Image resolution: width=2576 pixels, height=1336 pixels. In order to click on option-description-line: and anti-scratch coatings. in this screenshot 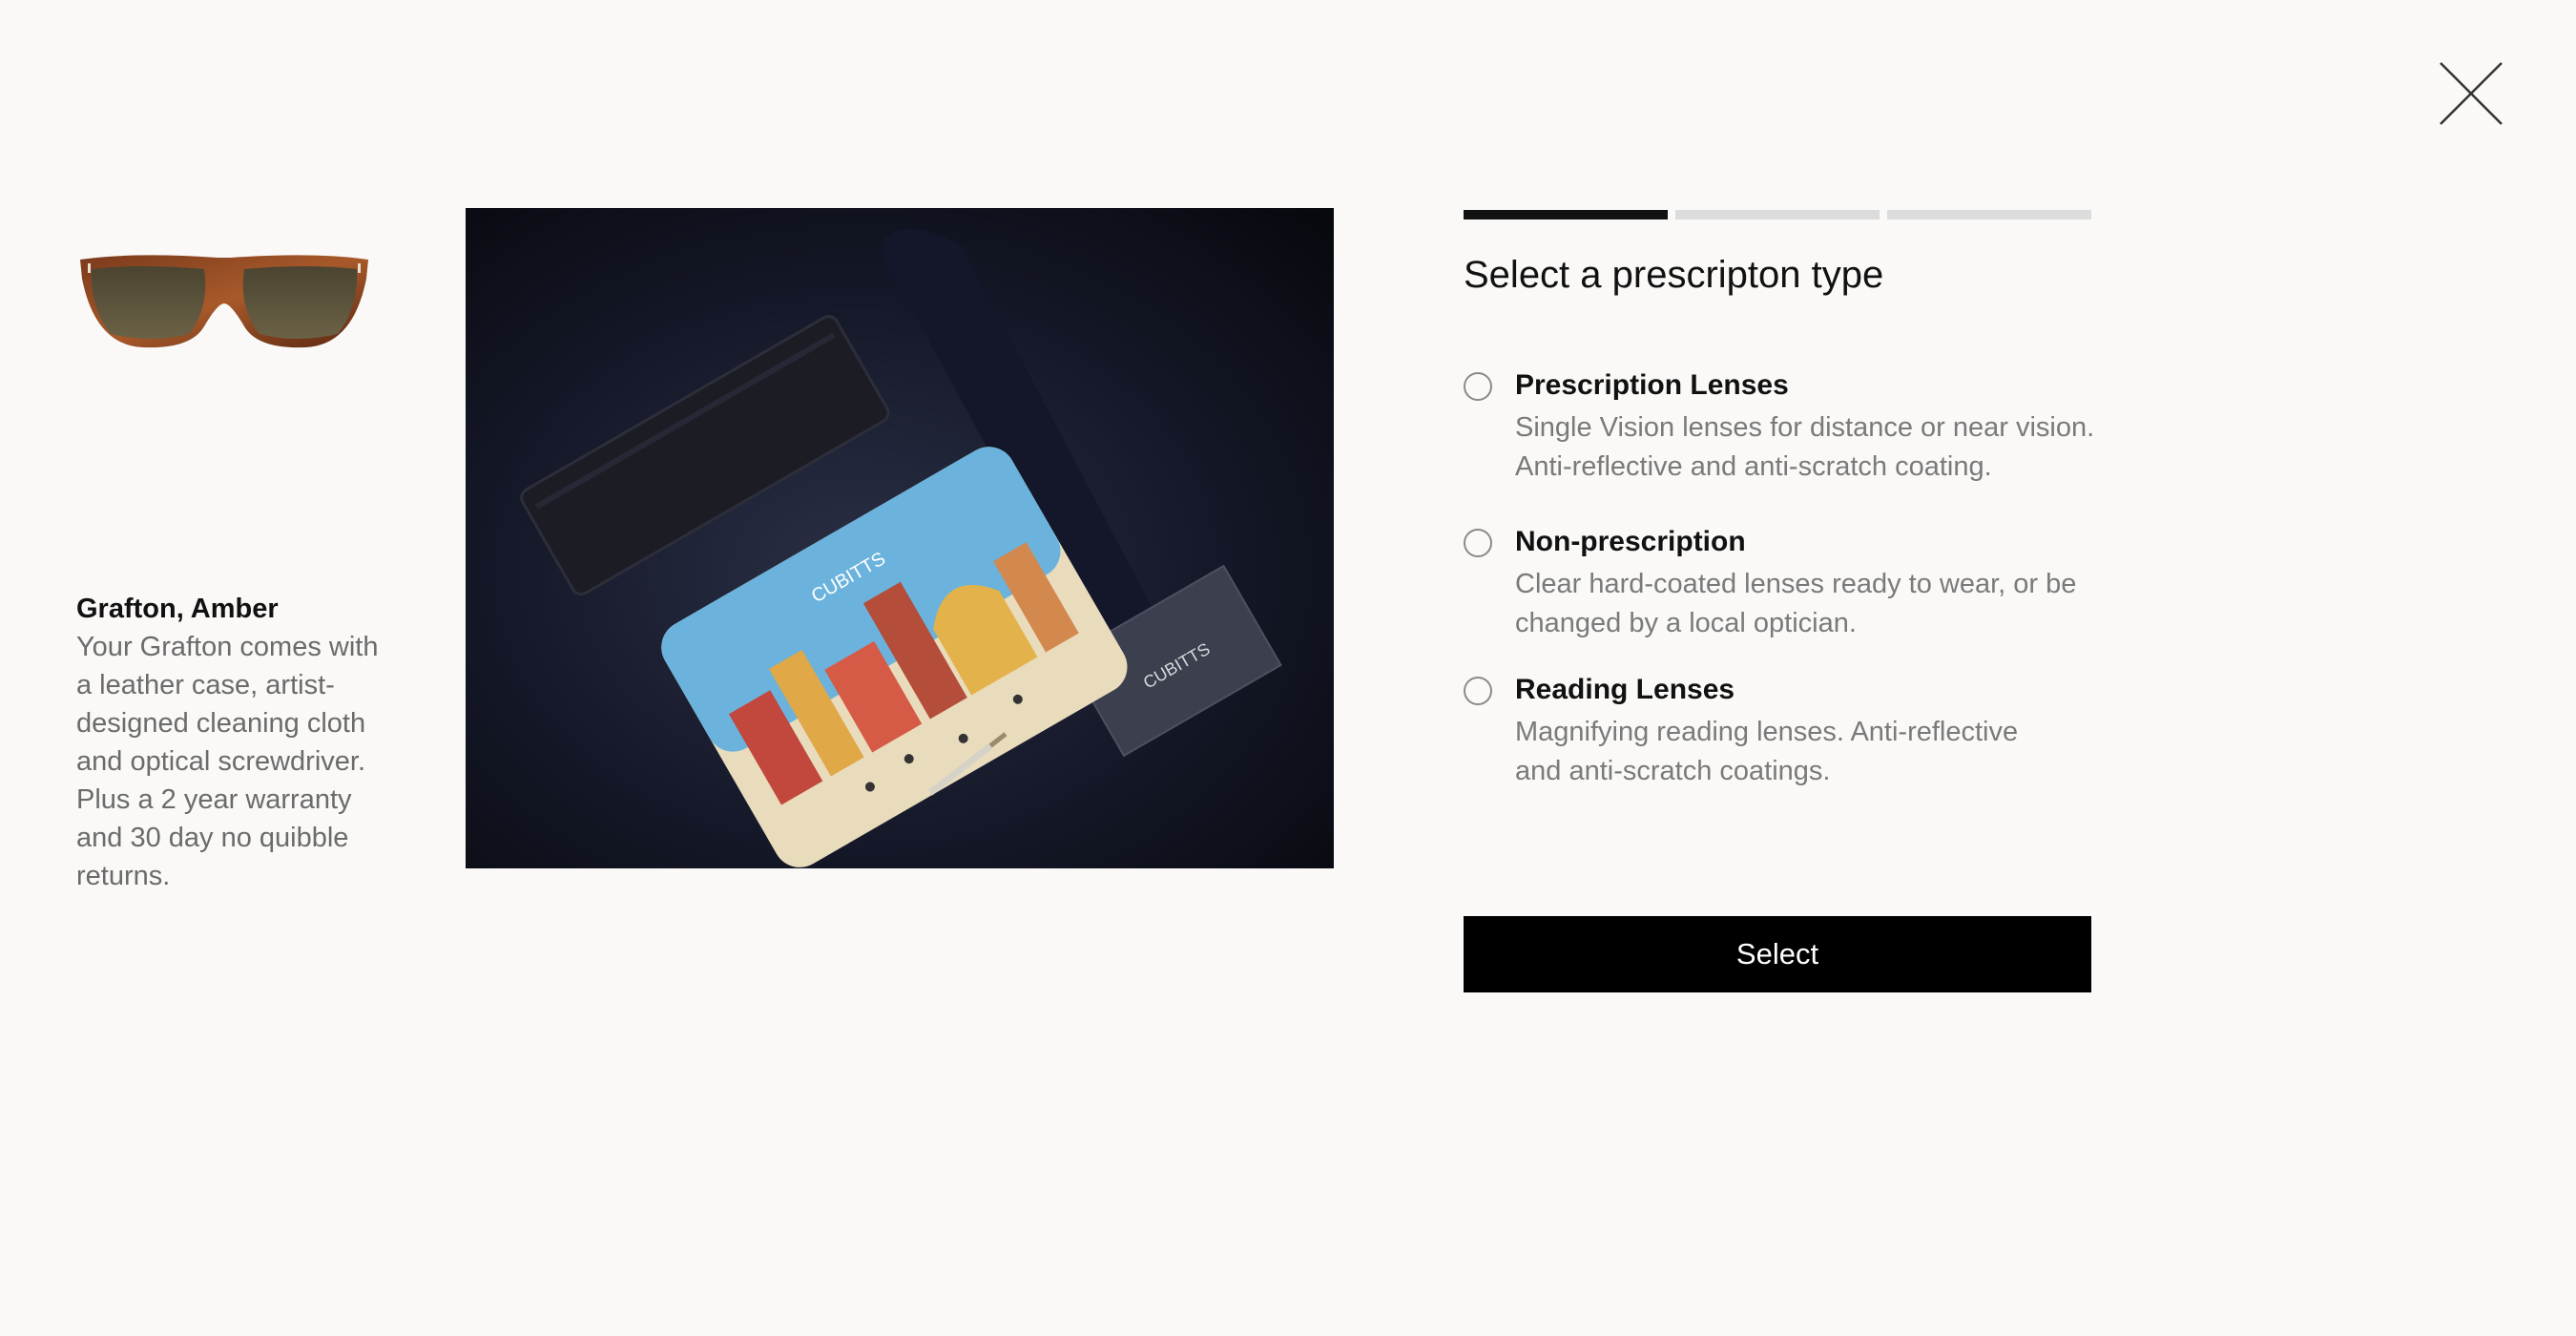, I will do `click(1673, 771)`.